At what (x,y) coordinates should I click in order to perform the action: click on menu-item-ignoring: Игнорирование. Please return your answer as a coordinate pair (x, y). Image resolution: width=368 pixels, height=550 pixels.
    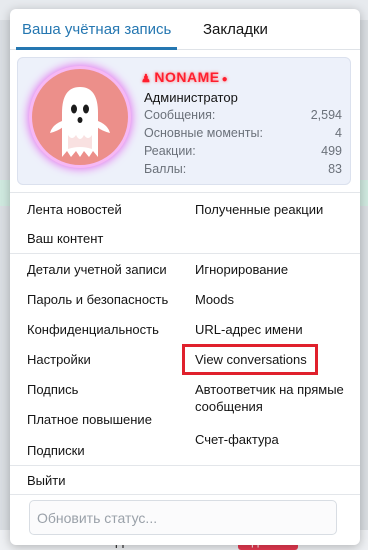
    Looking at the image, I should click on (270, 269).